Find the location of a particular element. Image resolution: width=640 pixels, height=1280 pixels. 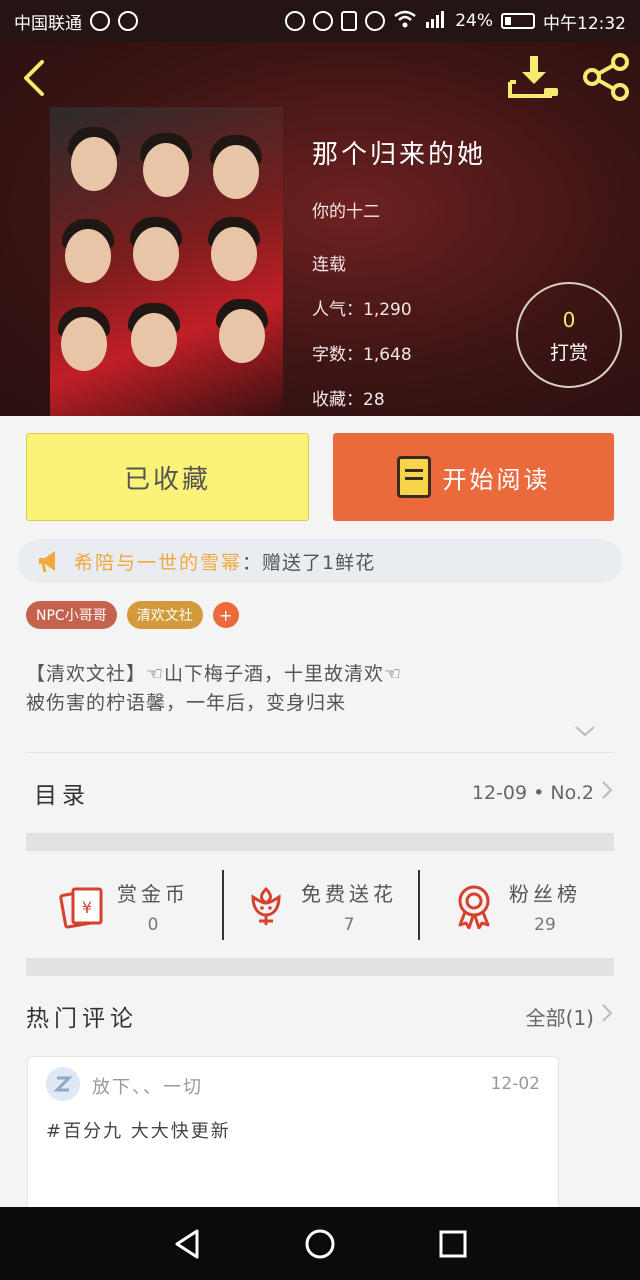

tag-list: NPC小哥哥 清欢文社 + is located at coordinates (132, 615).